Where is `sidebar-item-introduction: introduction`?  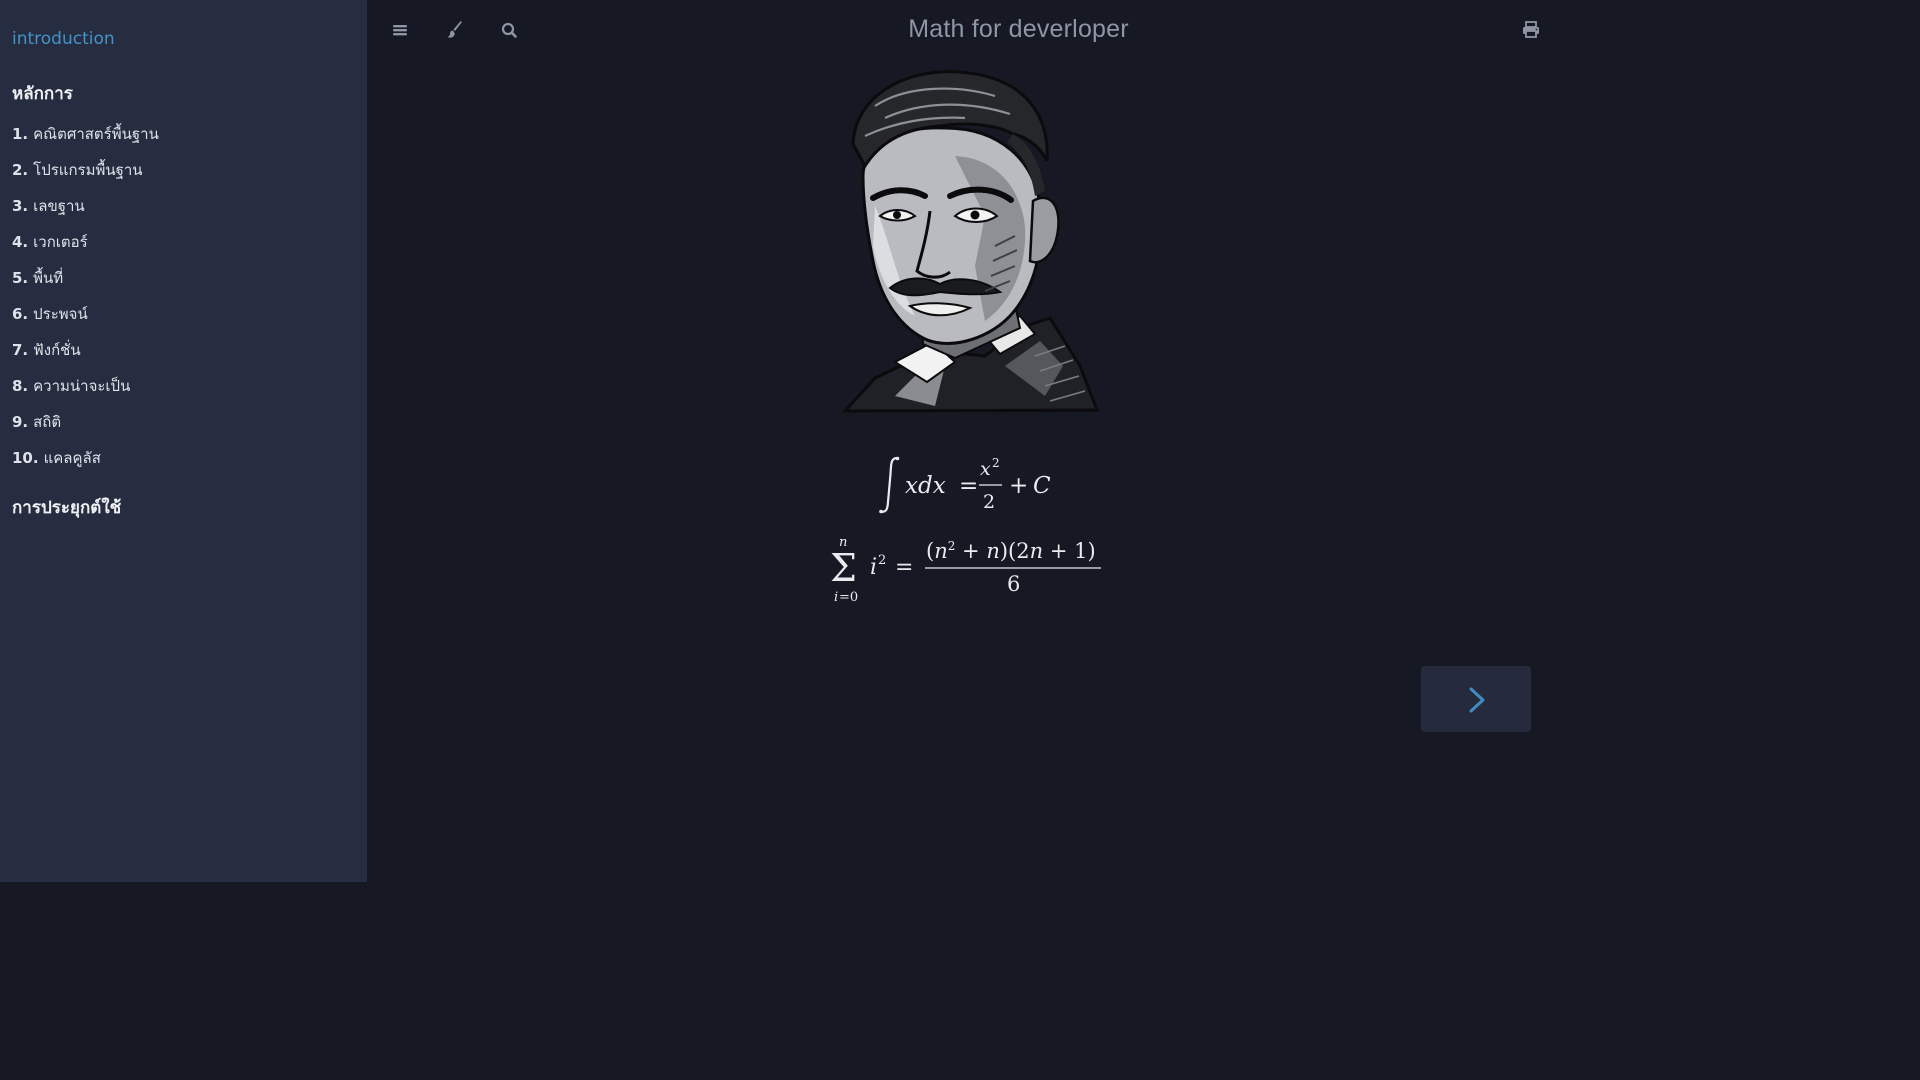
sidebar-item-introduction: introduction is located at coordinates (63, 39).